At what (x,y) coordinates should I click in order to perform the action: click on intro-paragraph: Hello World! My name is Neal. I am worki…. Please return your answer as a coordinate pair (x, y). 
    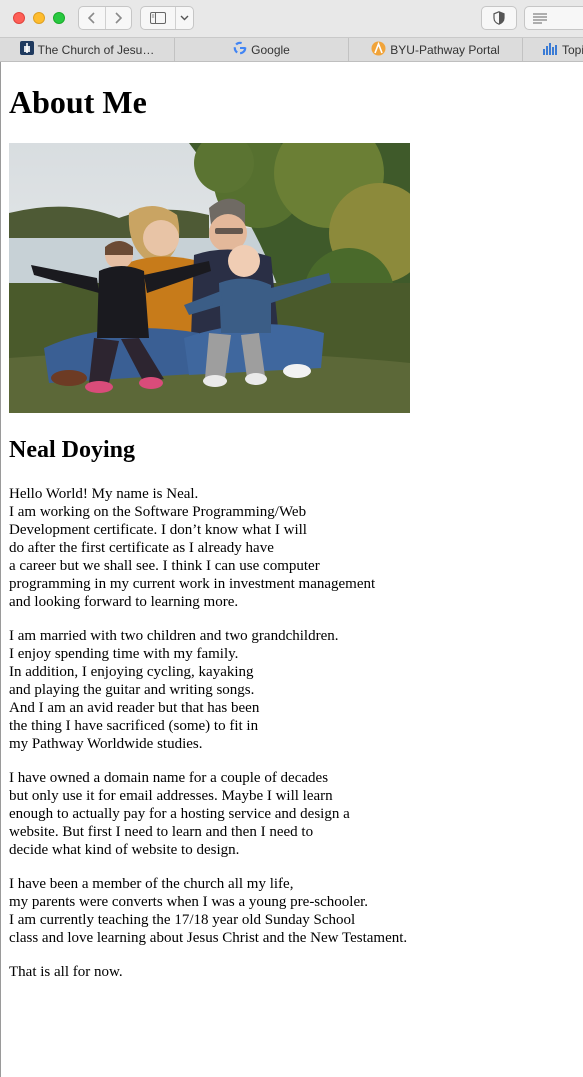
    Looking at the image, I should click on (192, 548).